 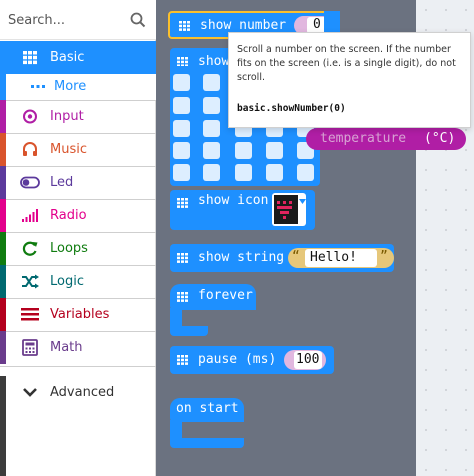 I want to click on category-radio: Radio, so click(x=78, y=215).